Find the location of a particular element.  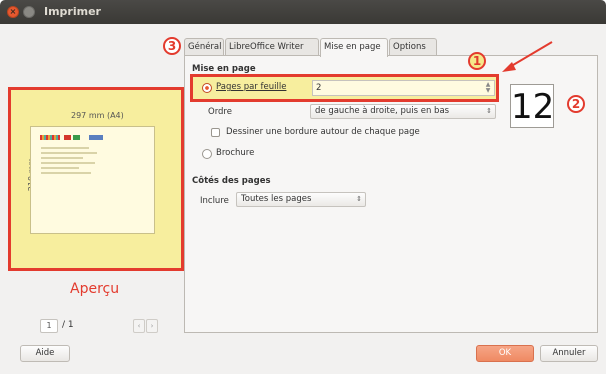

include-value: Toutes les pages is located at coordinates (276, 199).